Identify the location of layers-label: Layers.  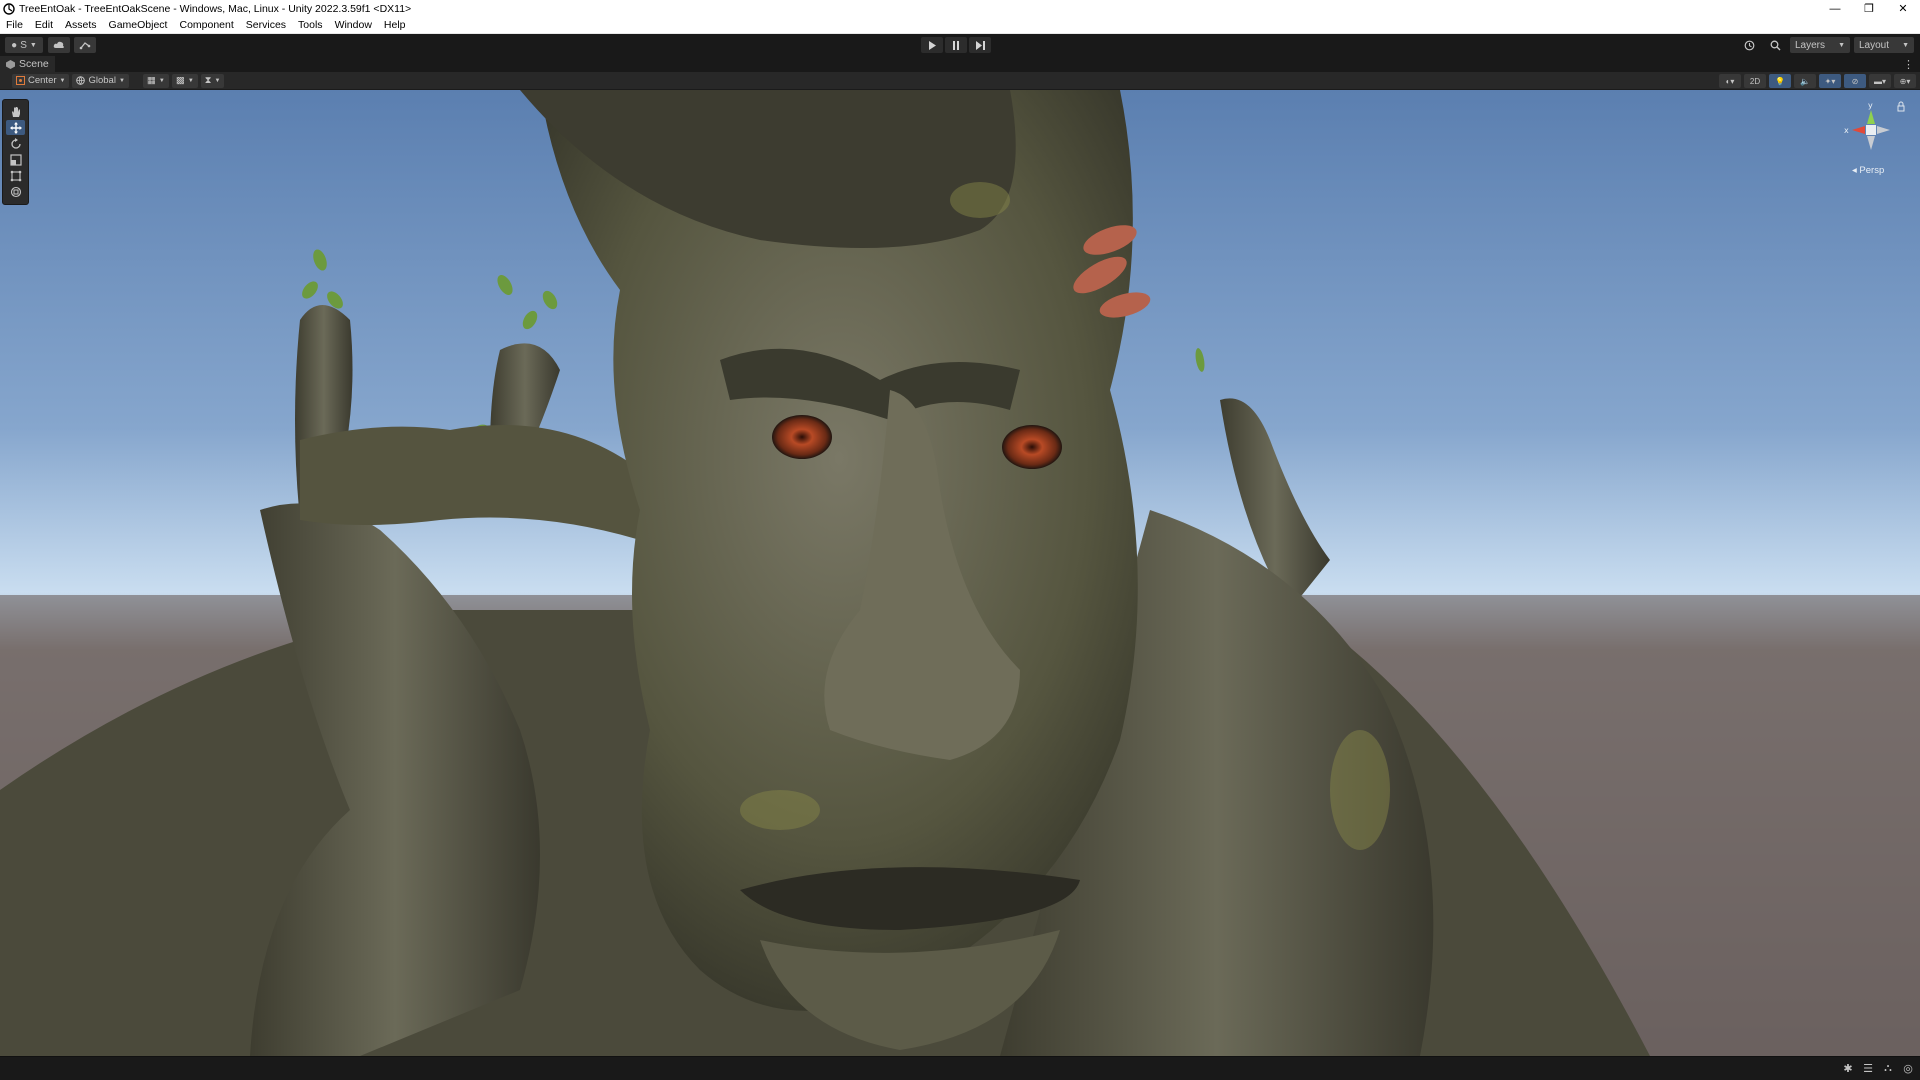
(1810, 45).